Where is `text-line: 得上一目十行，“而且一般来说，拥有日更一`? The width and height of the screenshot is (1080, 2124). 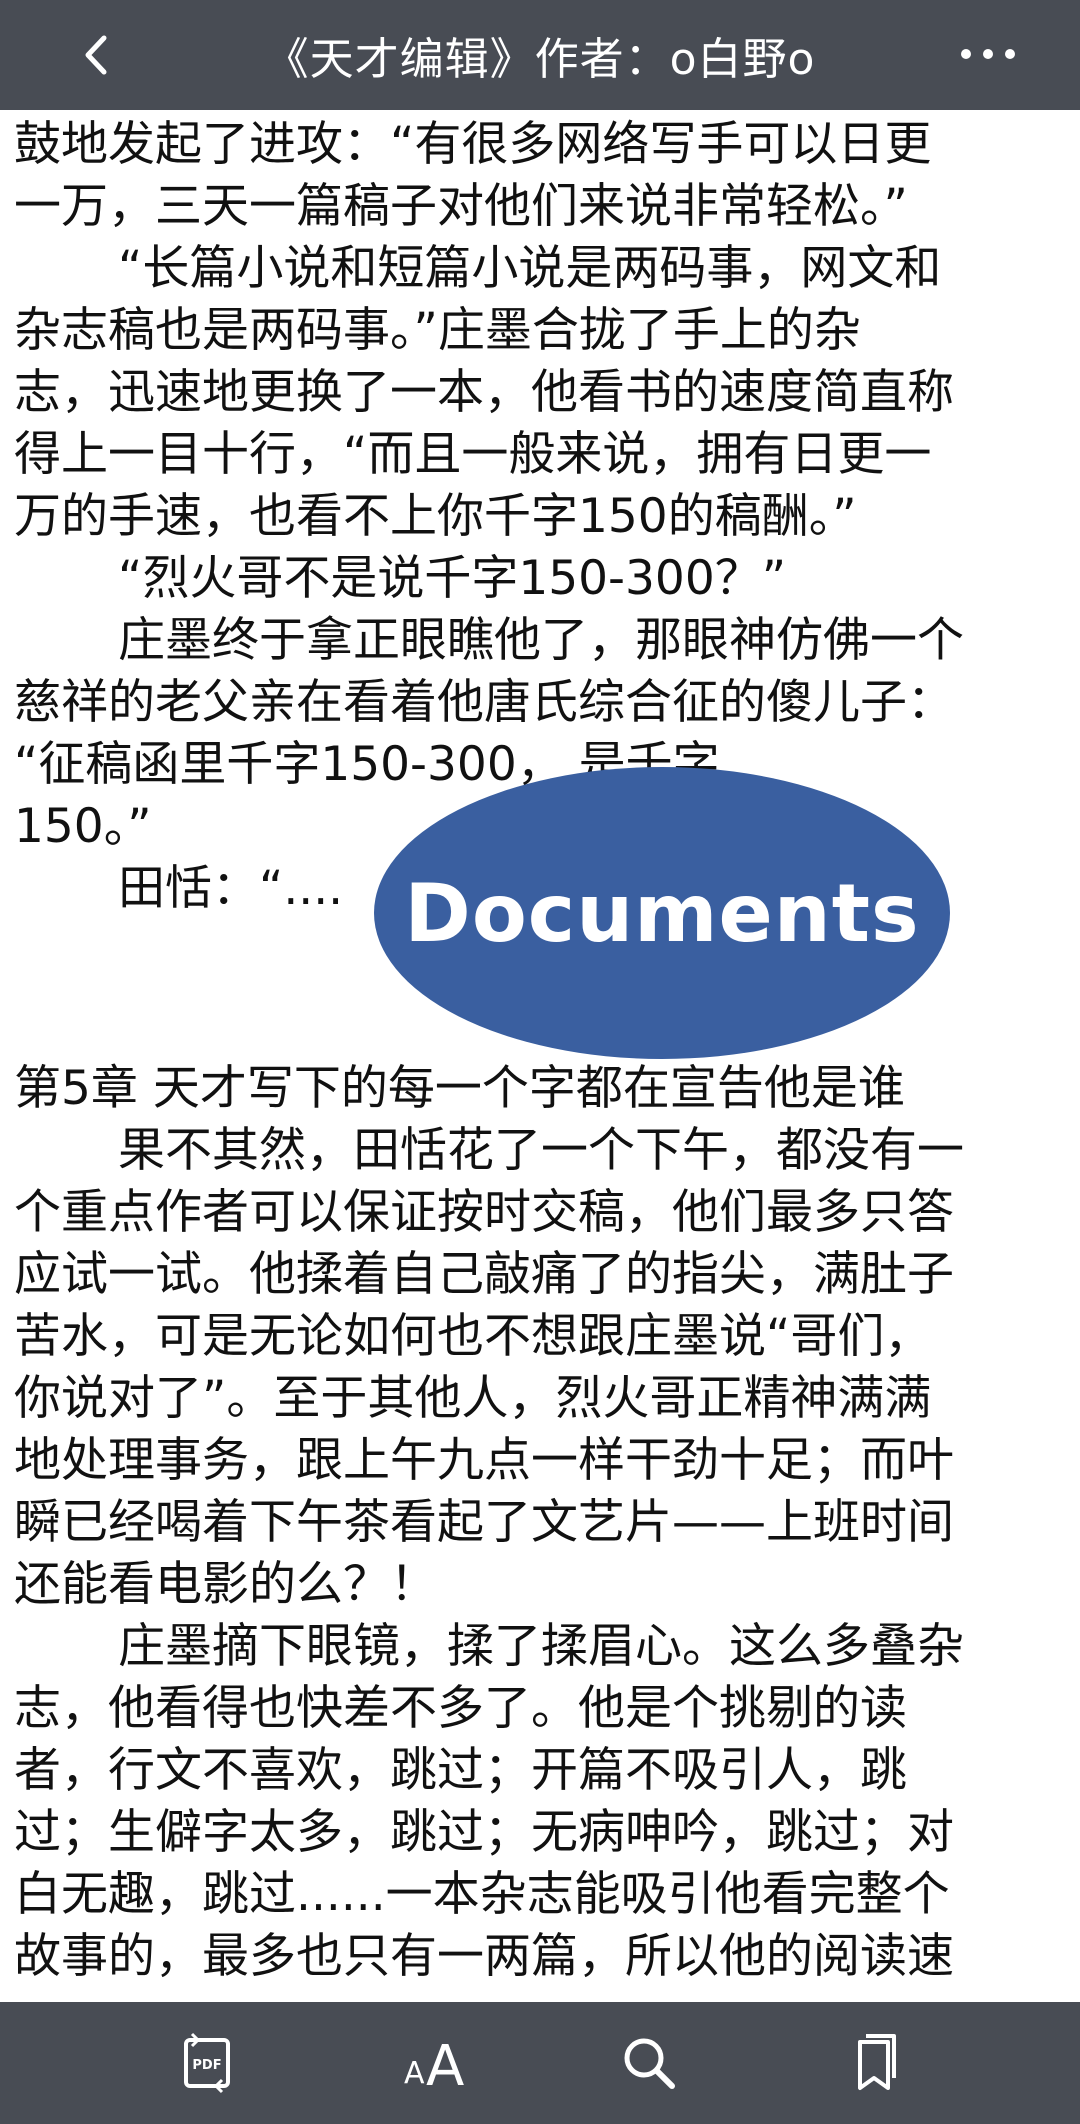 text-line: 得上一目十行，“而且一般来说，拥有日更一 is located at coordinates (473, 454).